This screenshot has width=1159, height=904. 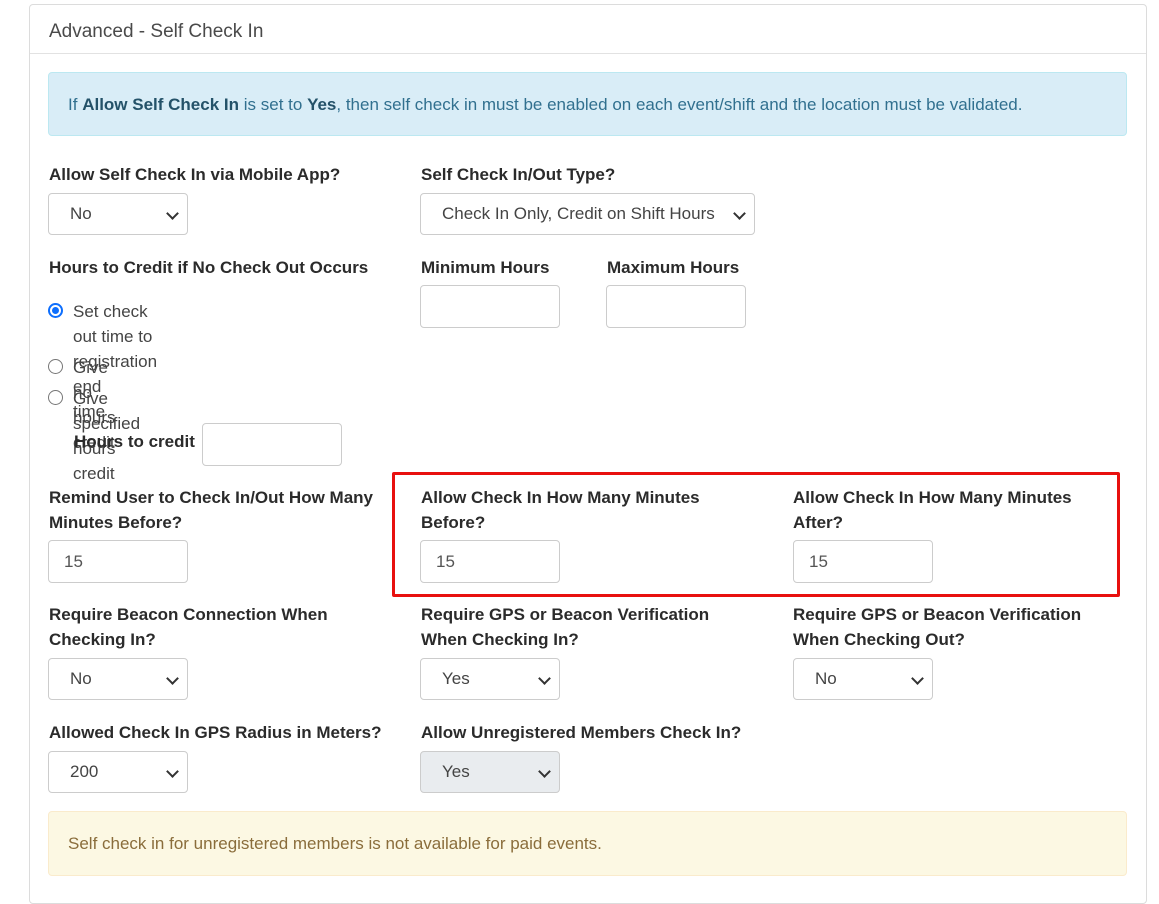 I want to click on gps-out-value: No, so click(x=826, y=678).